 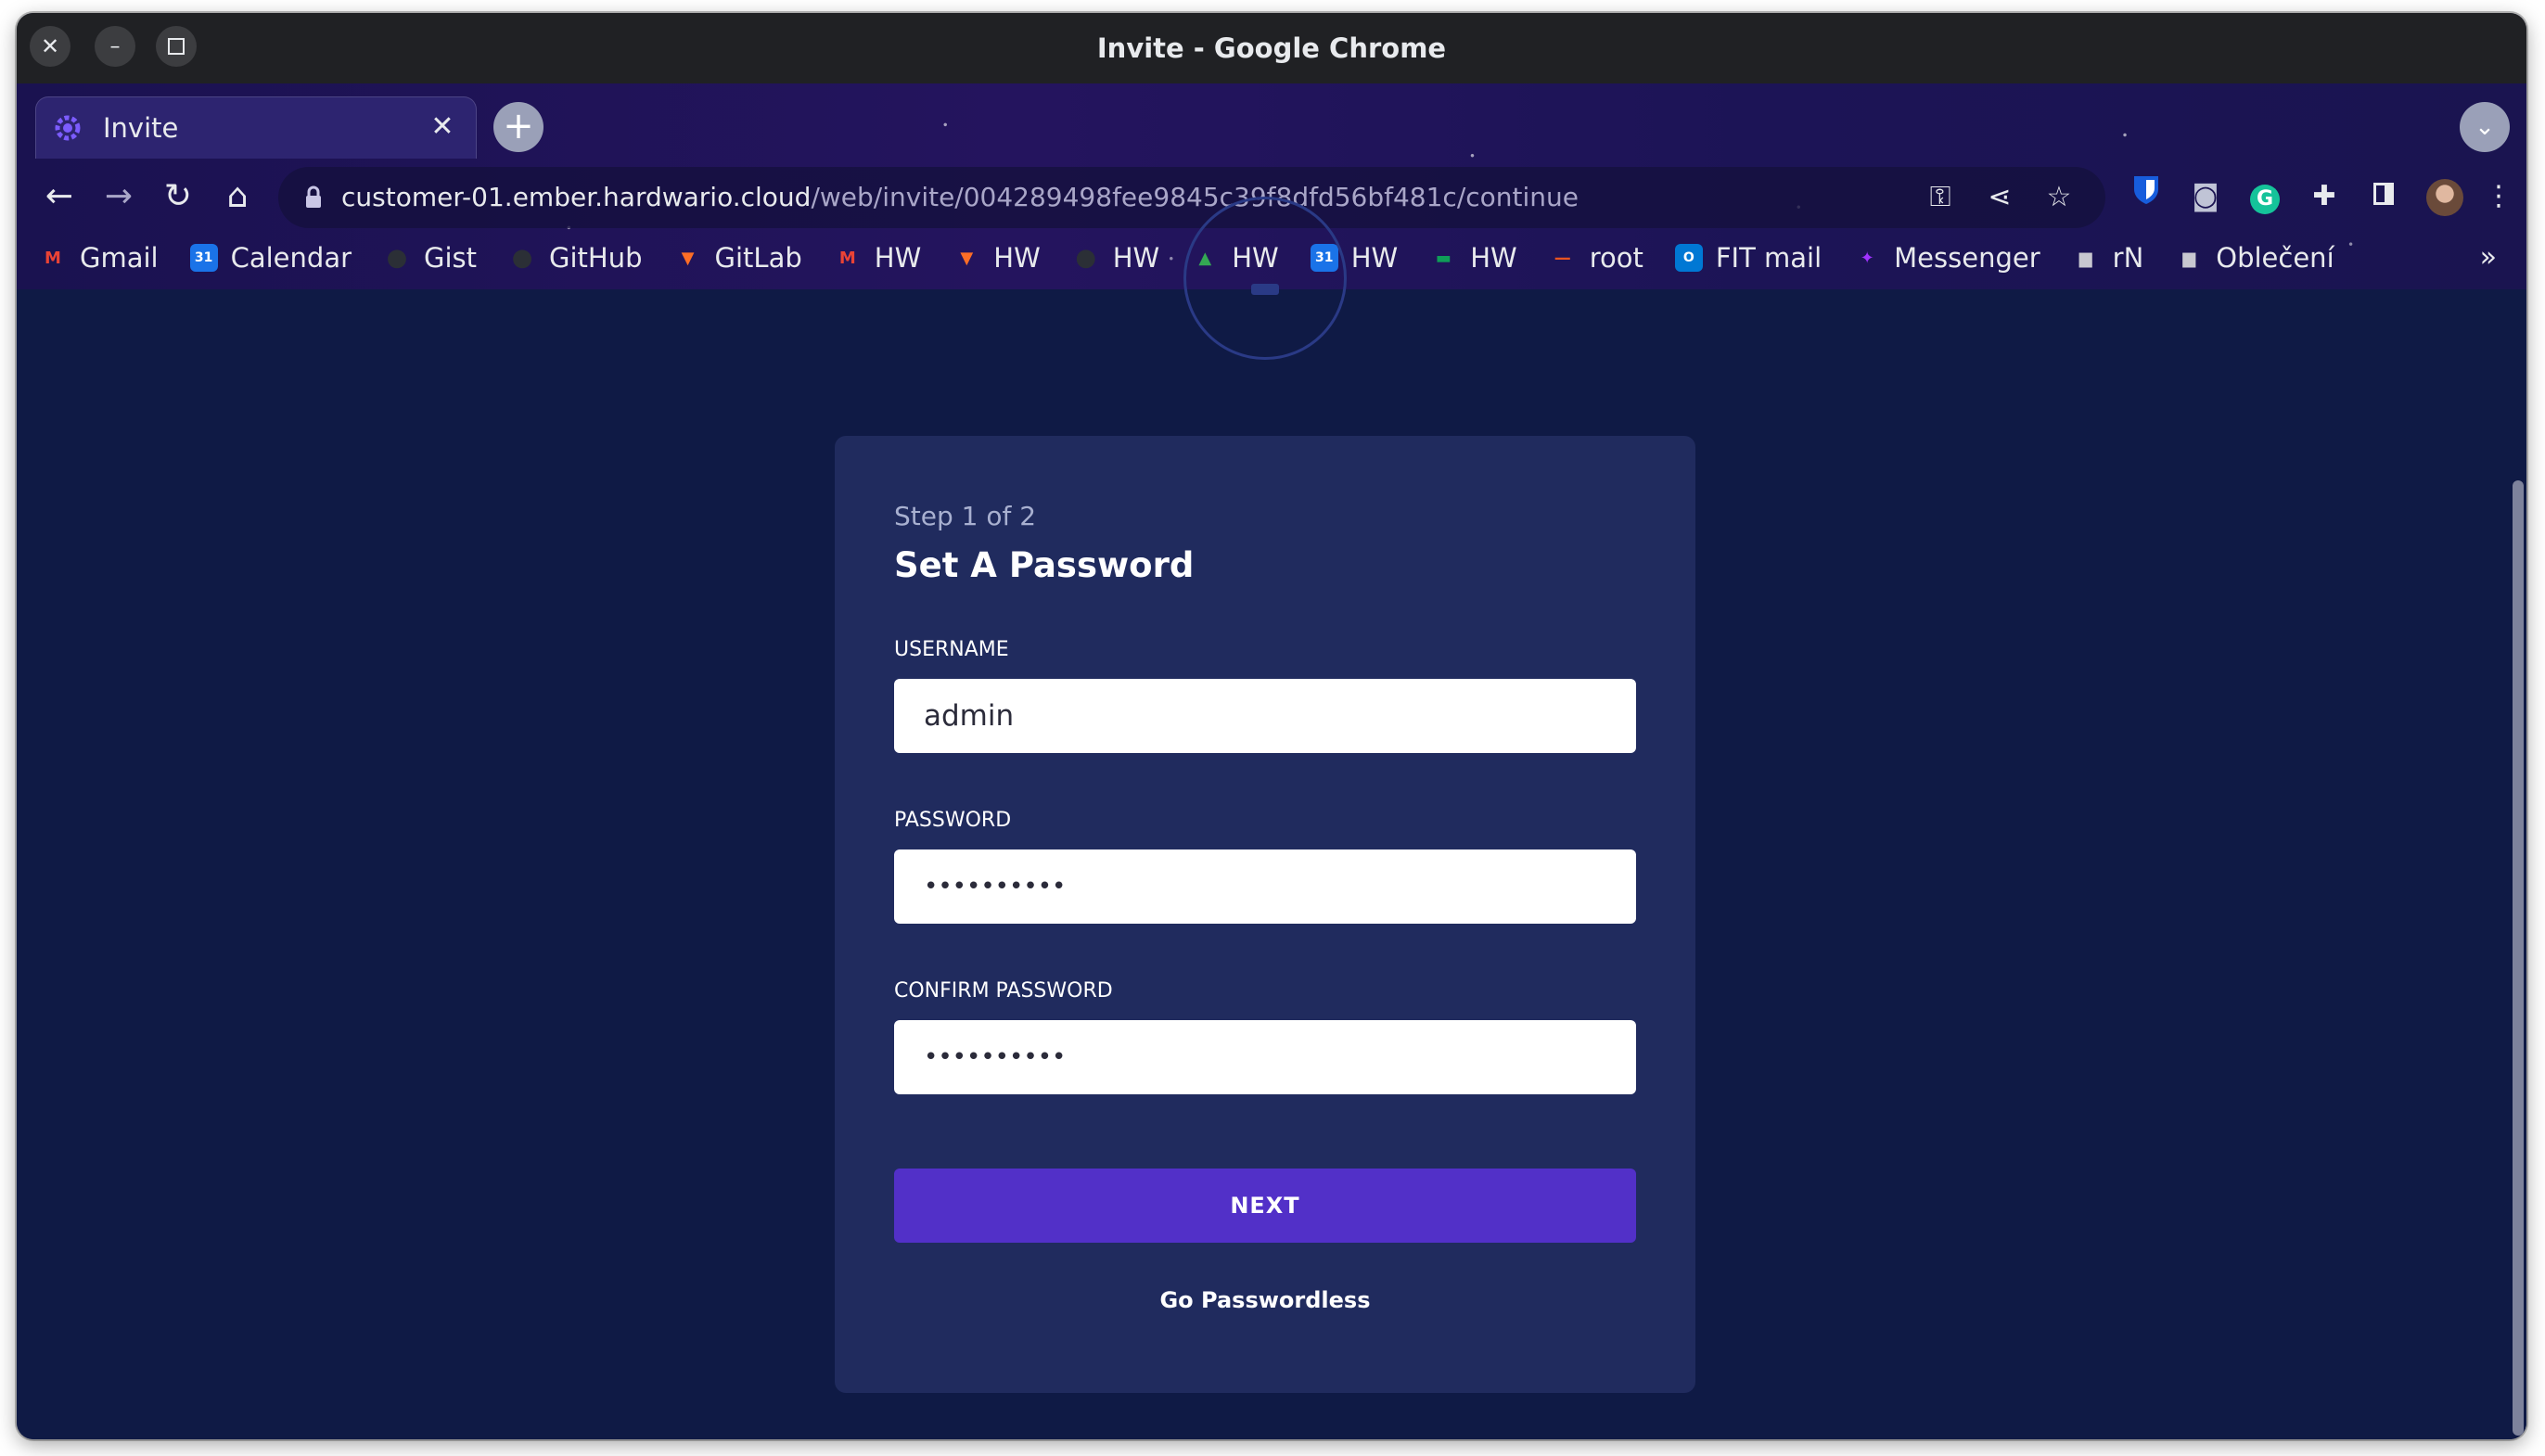 I want to click on bookmark-item: ● HW, so click(x=1116, y=258).